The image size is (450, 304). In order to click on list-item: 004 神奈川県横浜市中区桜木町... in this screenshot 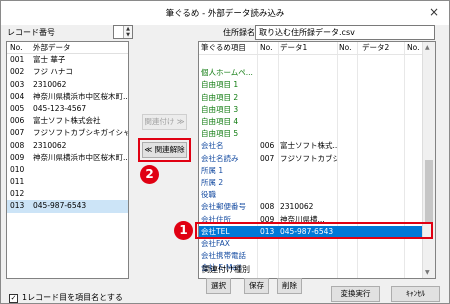, I will do `click(67, 97)`.